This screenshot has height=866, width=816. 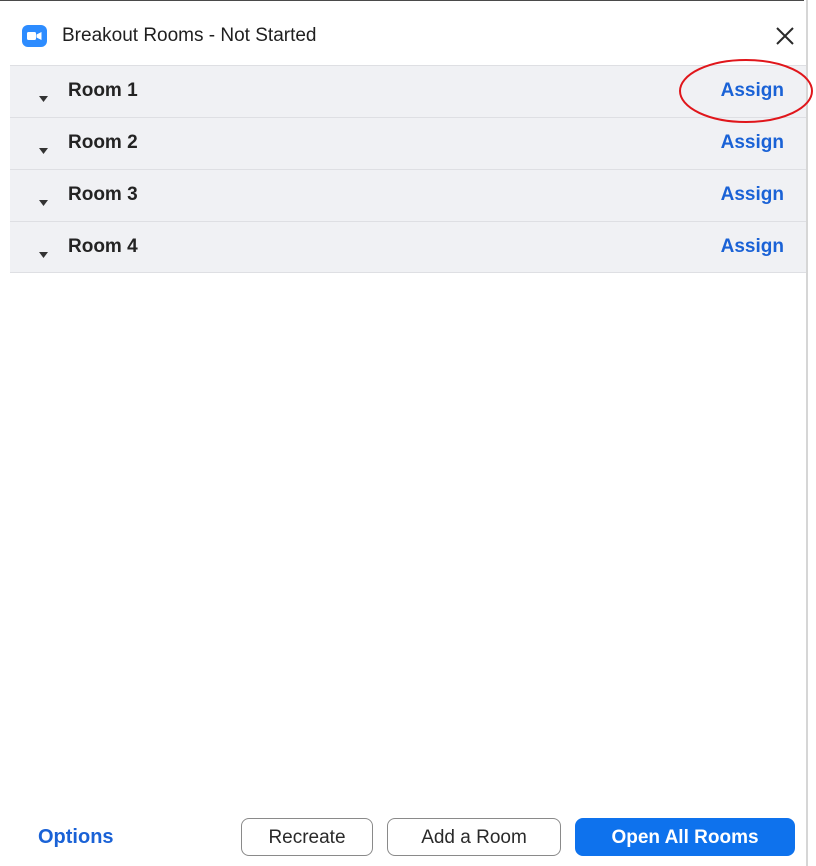 I want to click on window-right-border, so click(x=807, y=433).